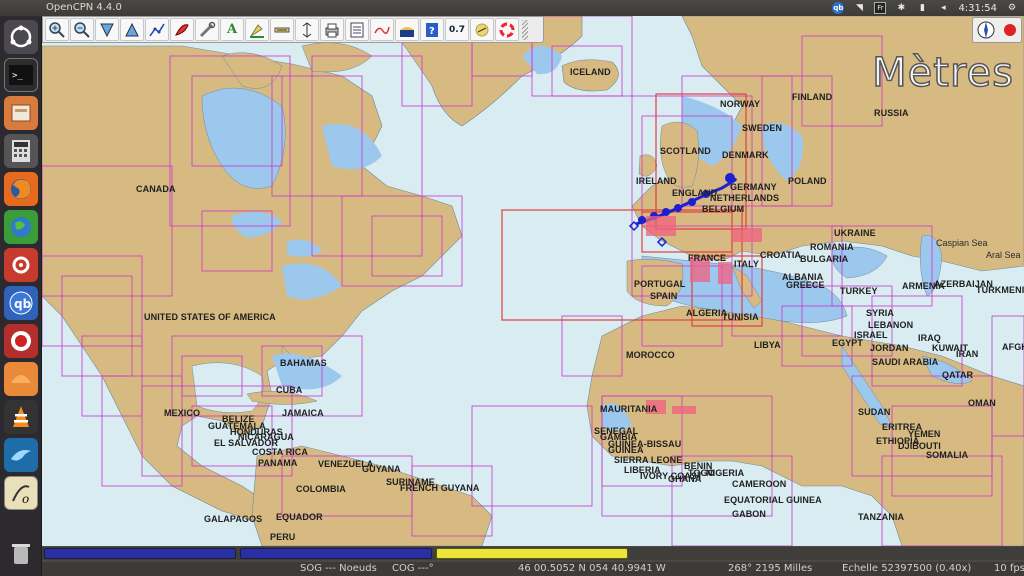 This screenshot has height=576, width=1024. What do you see at coordinates (132, 29) in the screenshot?
I see `scale-out-icon` at bounding box center [132, 29].